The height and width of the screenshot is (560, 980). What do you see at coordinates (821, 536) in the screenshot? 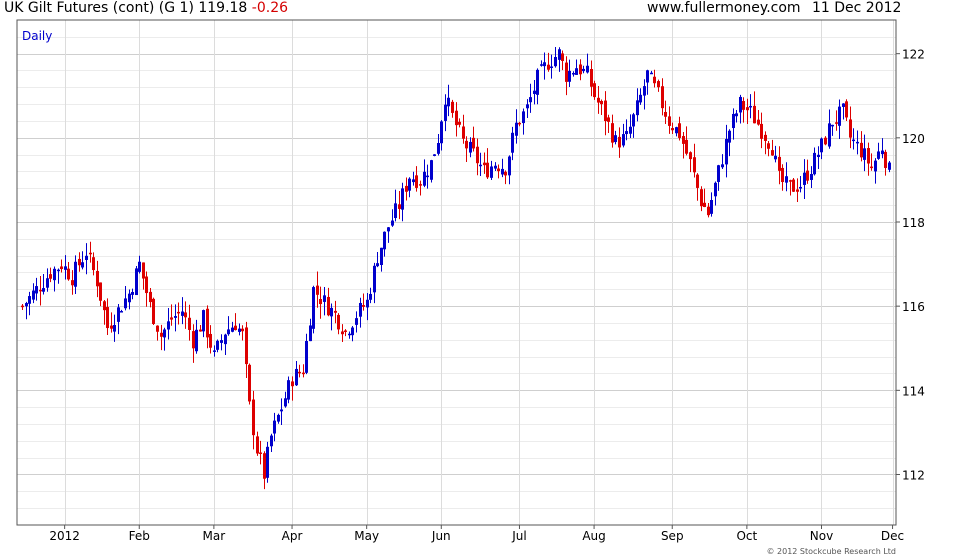
I see `x-tick-label: Nov` at bounding box center [821, 536].